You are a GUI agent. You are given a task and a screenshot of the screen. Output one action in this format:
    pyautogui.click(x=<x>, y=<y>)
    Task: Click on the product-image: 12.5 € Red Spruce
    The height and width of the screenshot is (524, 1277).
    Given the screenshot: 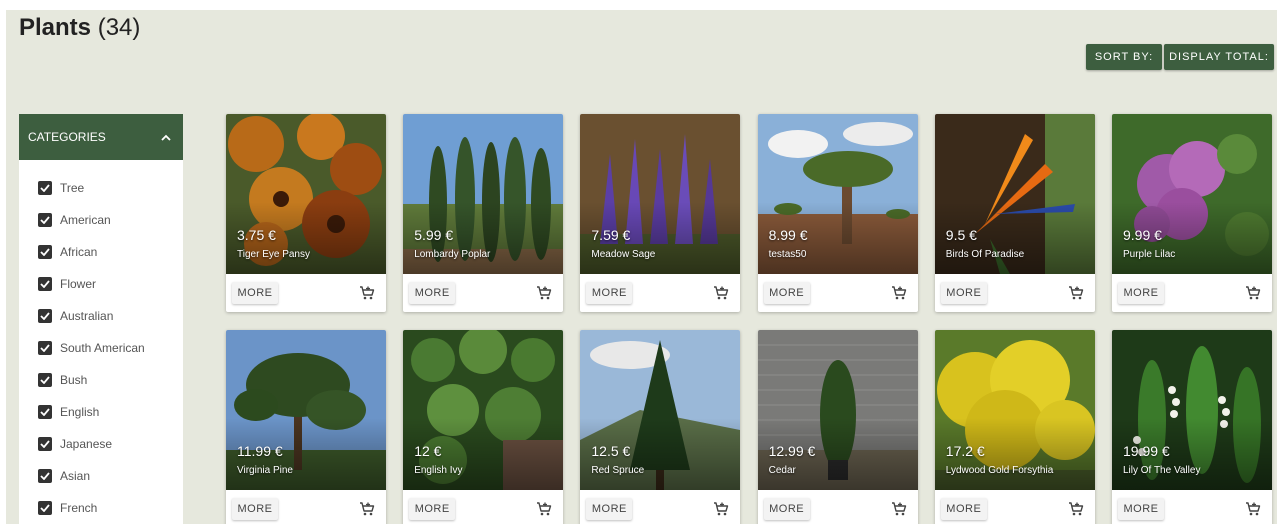 What is the action you would take?
    pyautogui.click(x=660, y=410)
    